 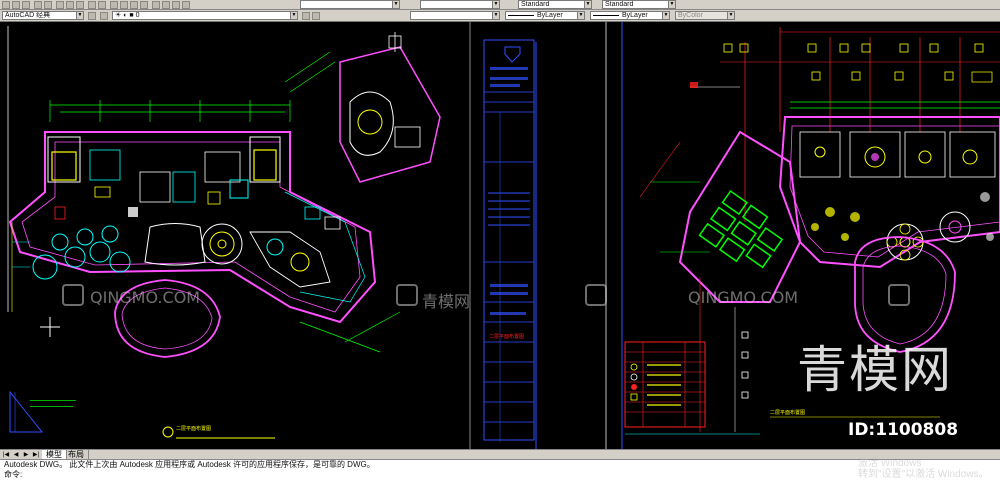 I want to click on layer-state-icons: ☀ ◐ ■, so click(x=125, y=15).